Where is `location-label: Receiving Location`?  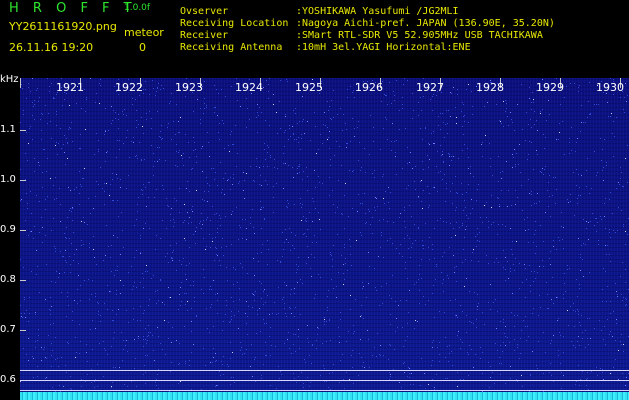 location-label: Receiving Location is located at coordinates (234, 23).